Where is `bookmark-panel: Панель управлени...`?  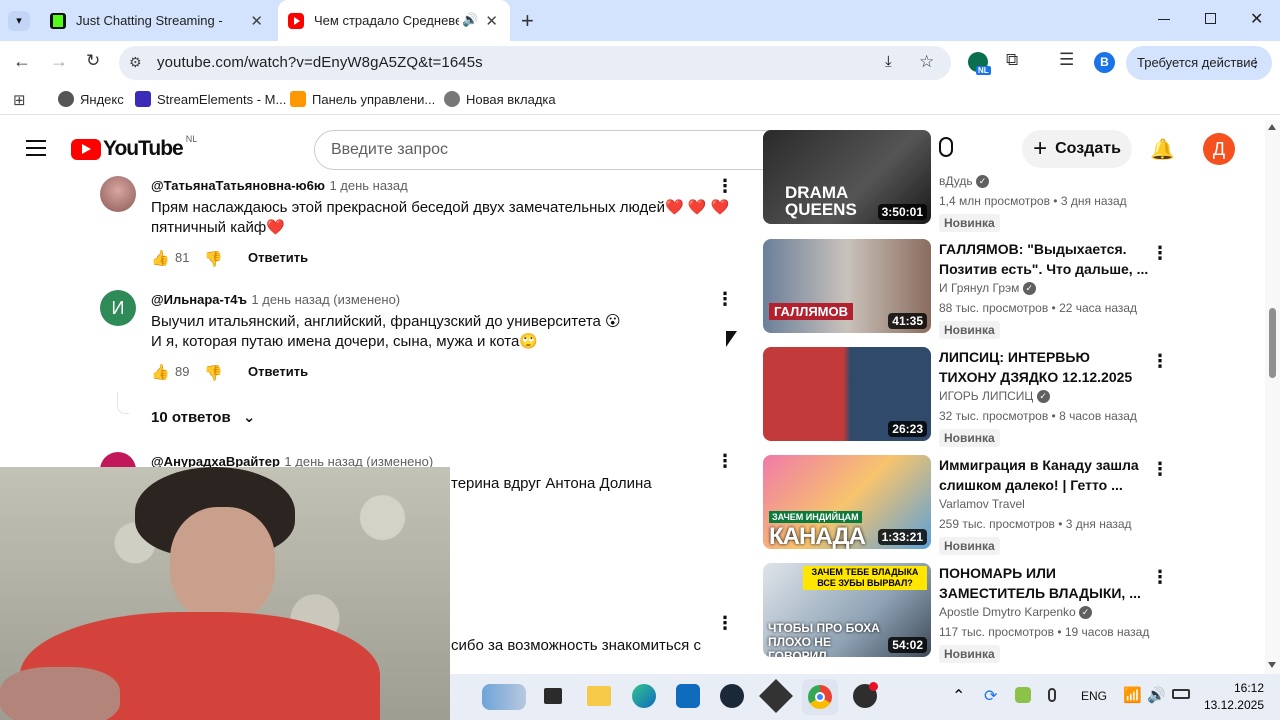 bookmark-panel: Панель управлени... is located at coordinates (362, 99).